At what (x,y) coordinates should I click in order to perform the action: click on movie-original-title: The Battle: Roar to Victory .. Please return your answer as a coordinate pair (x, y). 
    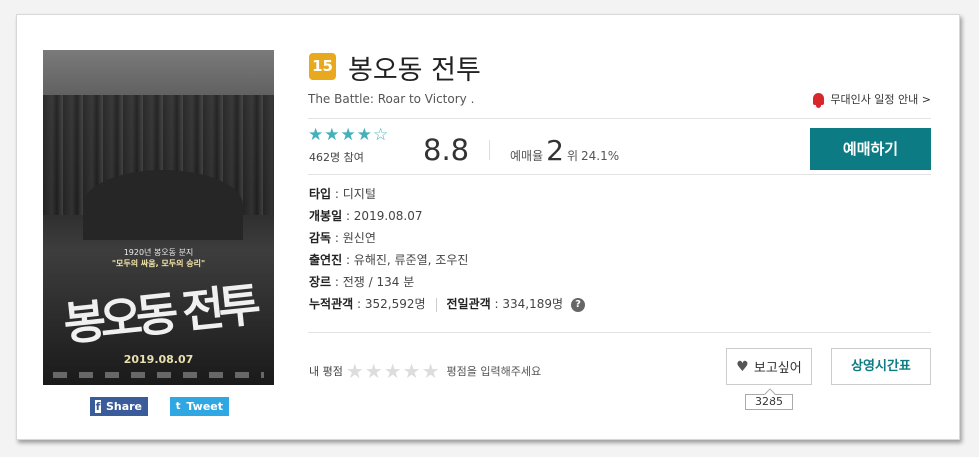
    Looking at the image, I should click on (391, 99).